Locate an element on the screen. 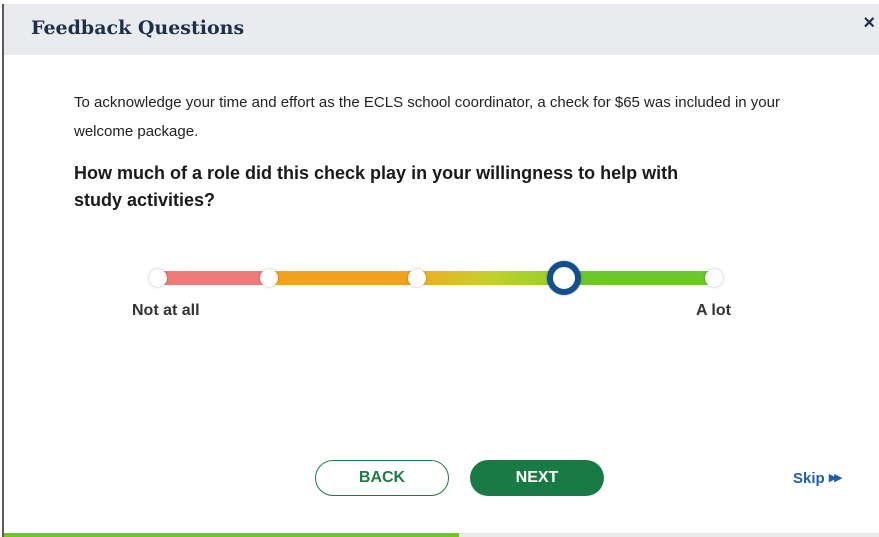 The image size is (879, 537). skip-label: Skip is located at coordinates (809, 478).